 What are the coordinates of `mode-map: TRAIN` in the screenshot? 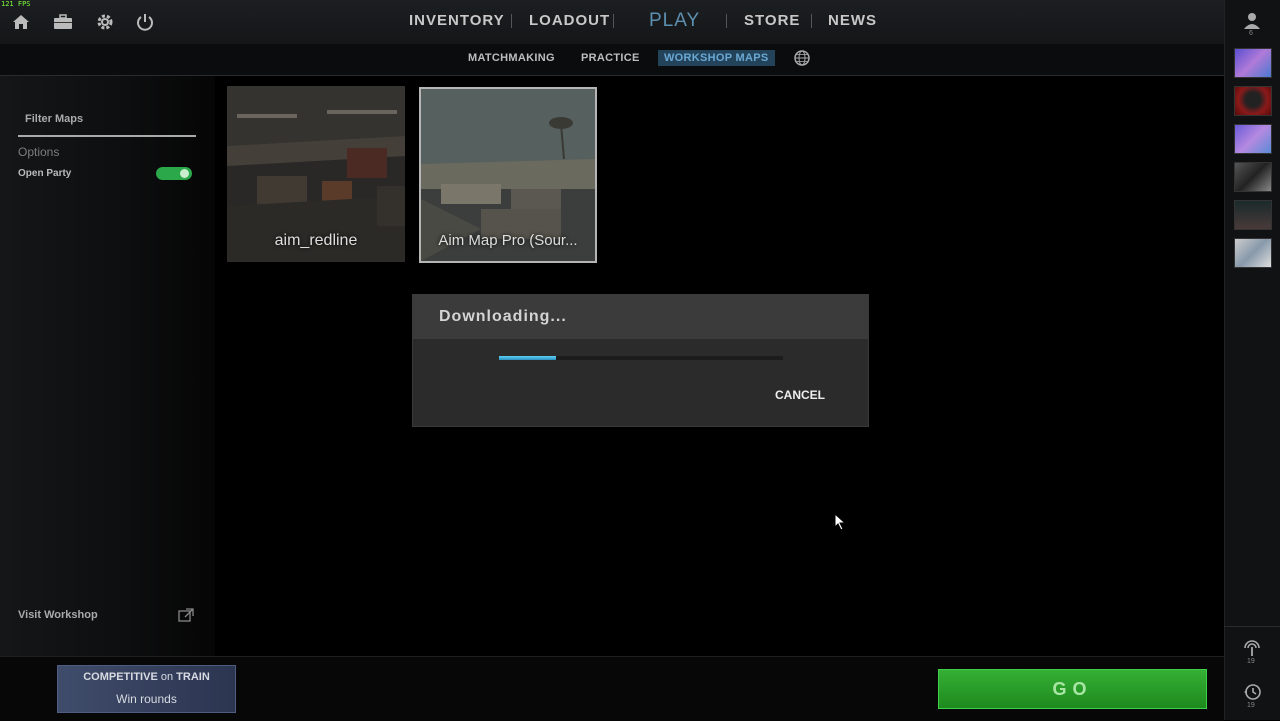 It's located at (193, 677).